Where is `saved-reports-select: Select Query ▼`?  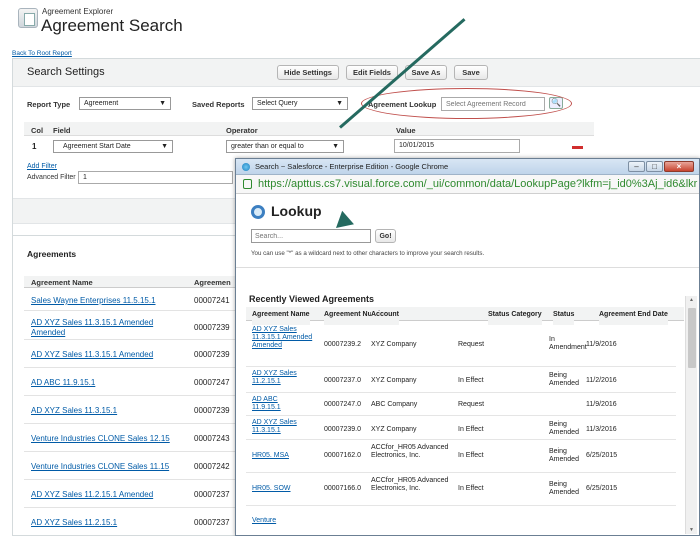
saved-reports-select: Select Query ▼ is located at coordinates (300, 103).